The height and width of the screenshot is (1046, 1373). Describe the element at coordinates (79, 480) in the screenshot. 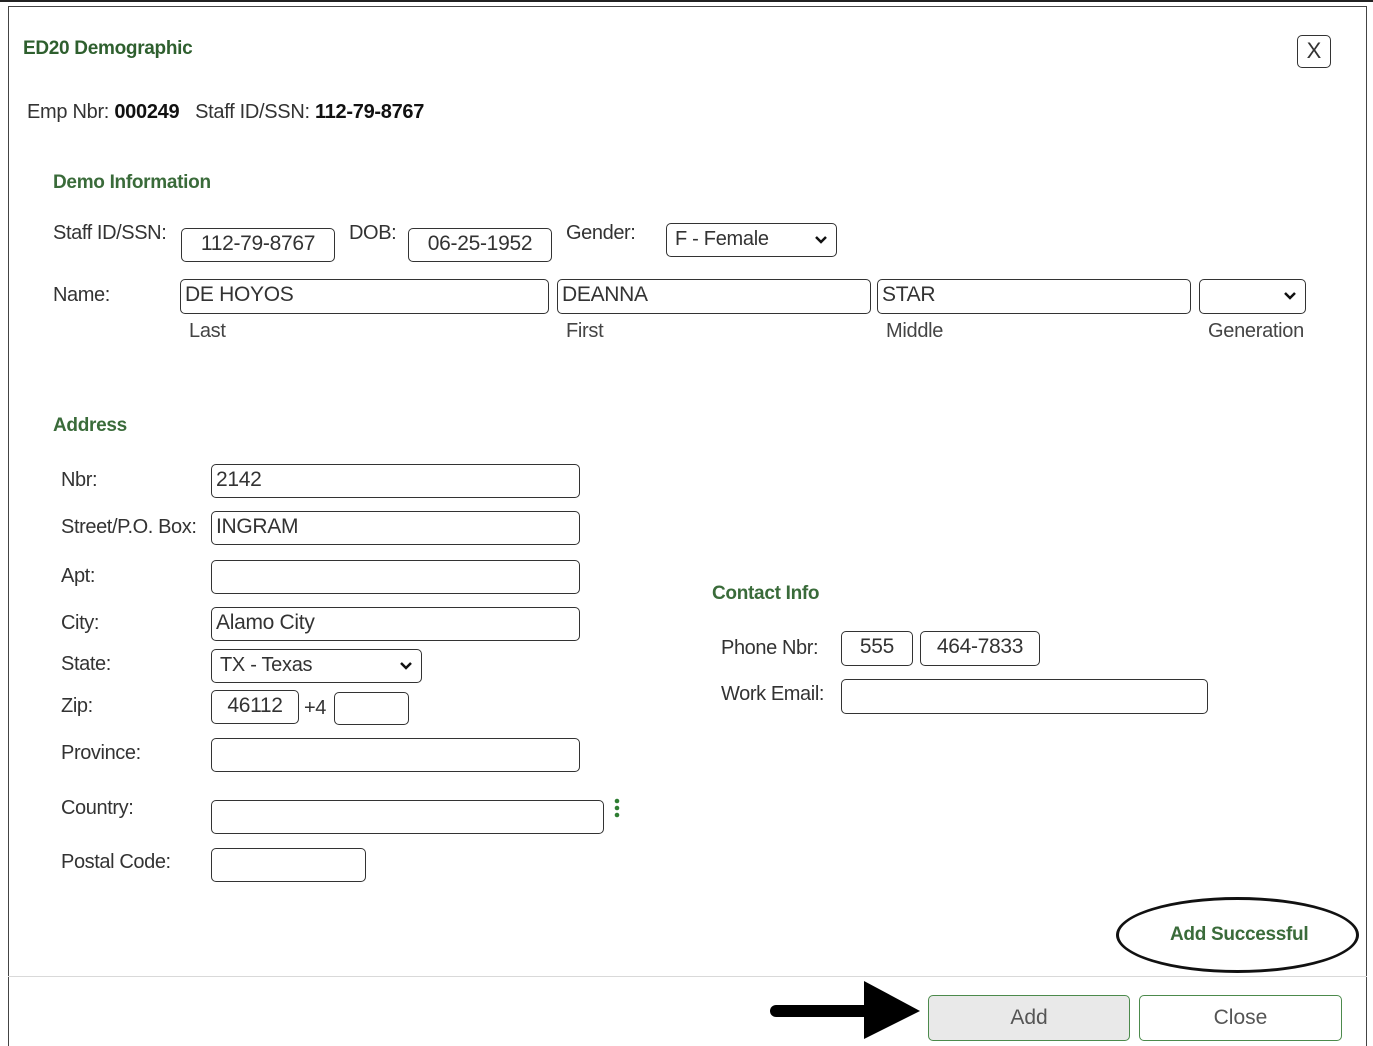

I see `nbr-label: Nbr:` at that location.